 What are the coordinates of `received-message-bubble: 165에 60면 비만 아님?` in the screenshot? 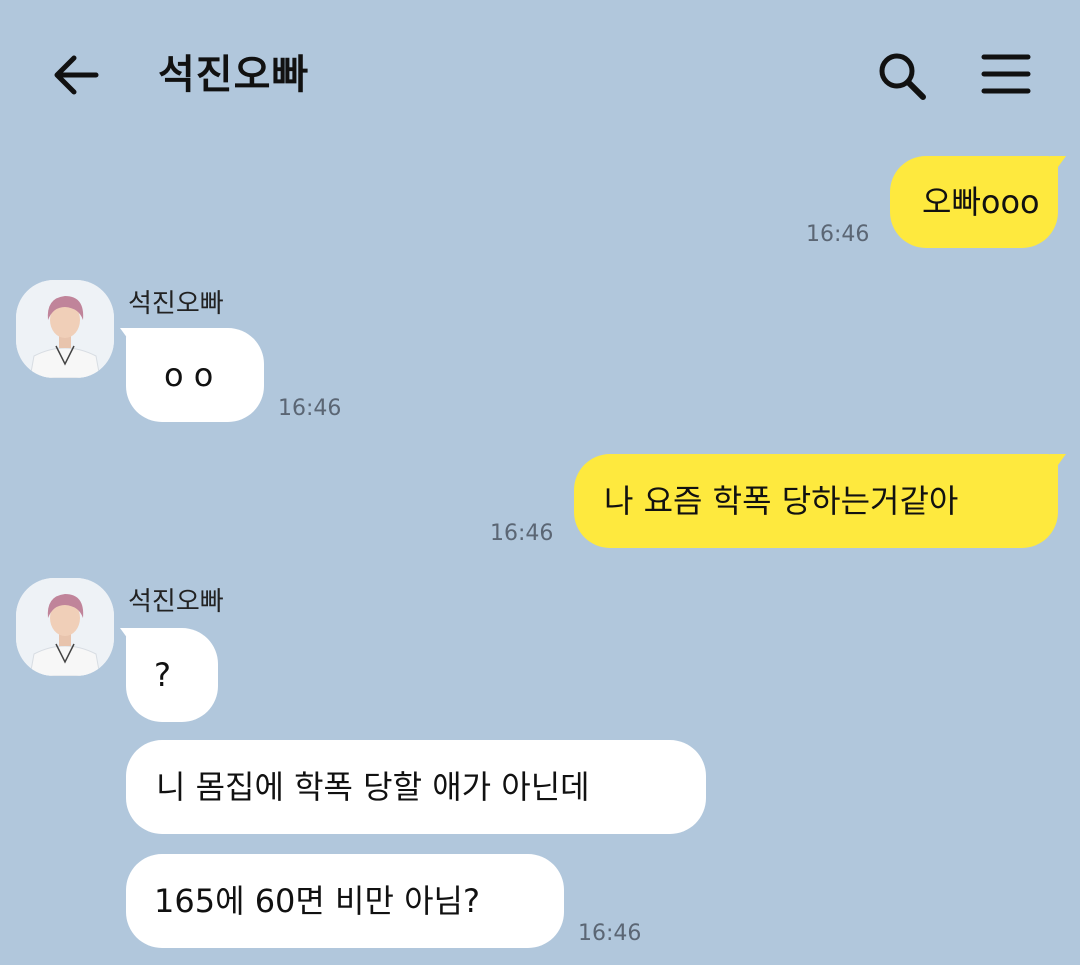 It's located at (345, 901).